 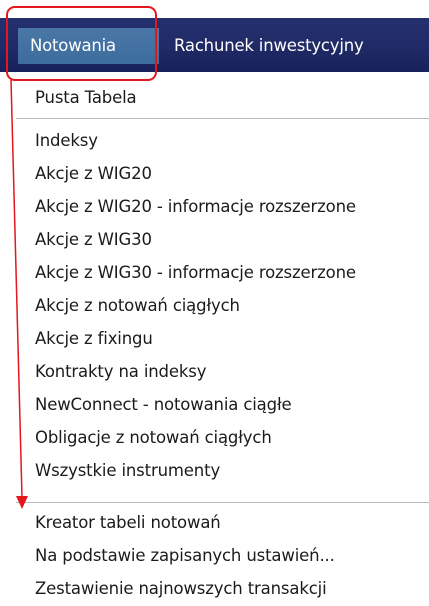 I want to click on annotation-arrow, so click(x=19, y=294).